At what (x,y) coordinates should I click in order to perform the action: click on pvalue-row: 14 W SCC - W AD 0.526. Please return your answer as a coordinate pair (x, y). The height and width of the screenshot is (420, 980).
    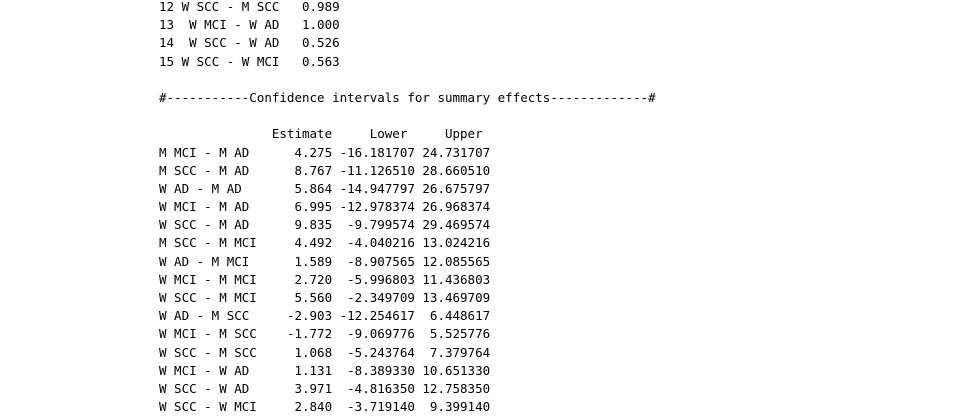
    Looking at the image, I should click on (249, 43).